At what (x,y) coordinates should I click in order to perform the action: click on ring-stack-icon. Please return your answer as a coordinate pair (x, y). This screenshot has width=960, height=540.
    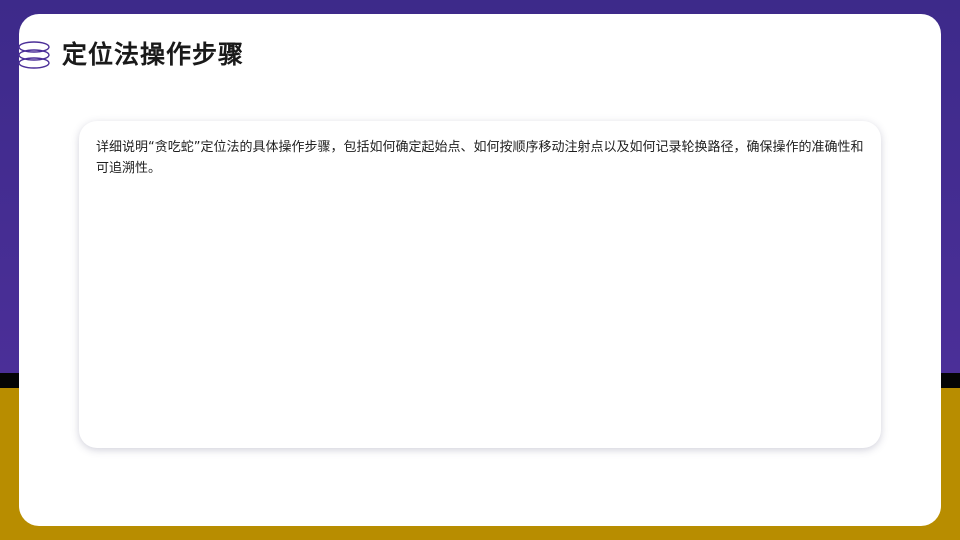
    Looking at the image, I should click on (34, 55).